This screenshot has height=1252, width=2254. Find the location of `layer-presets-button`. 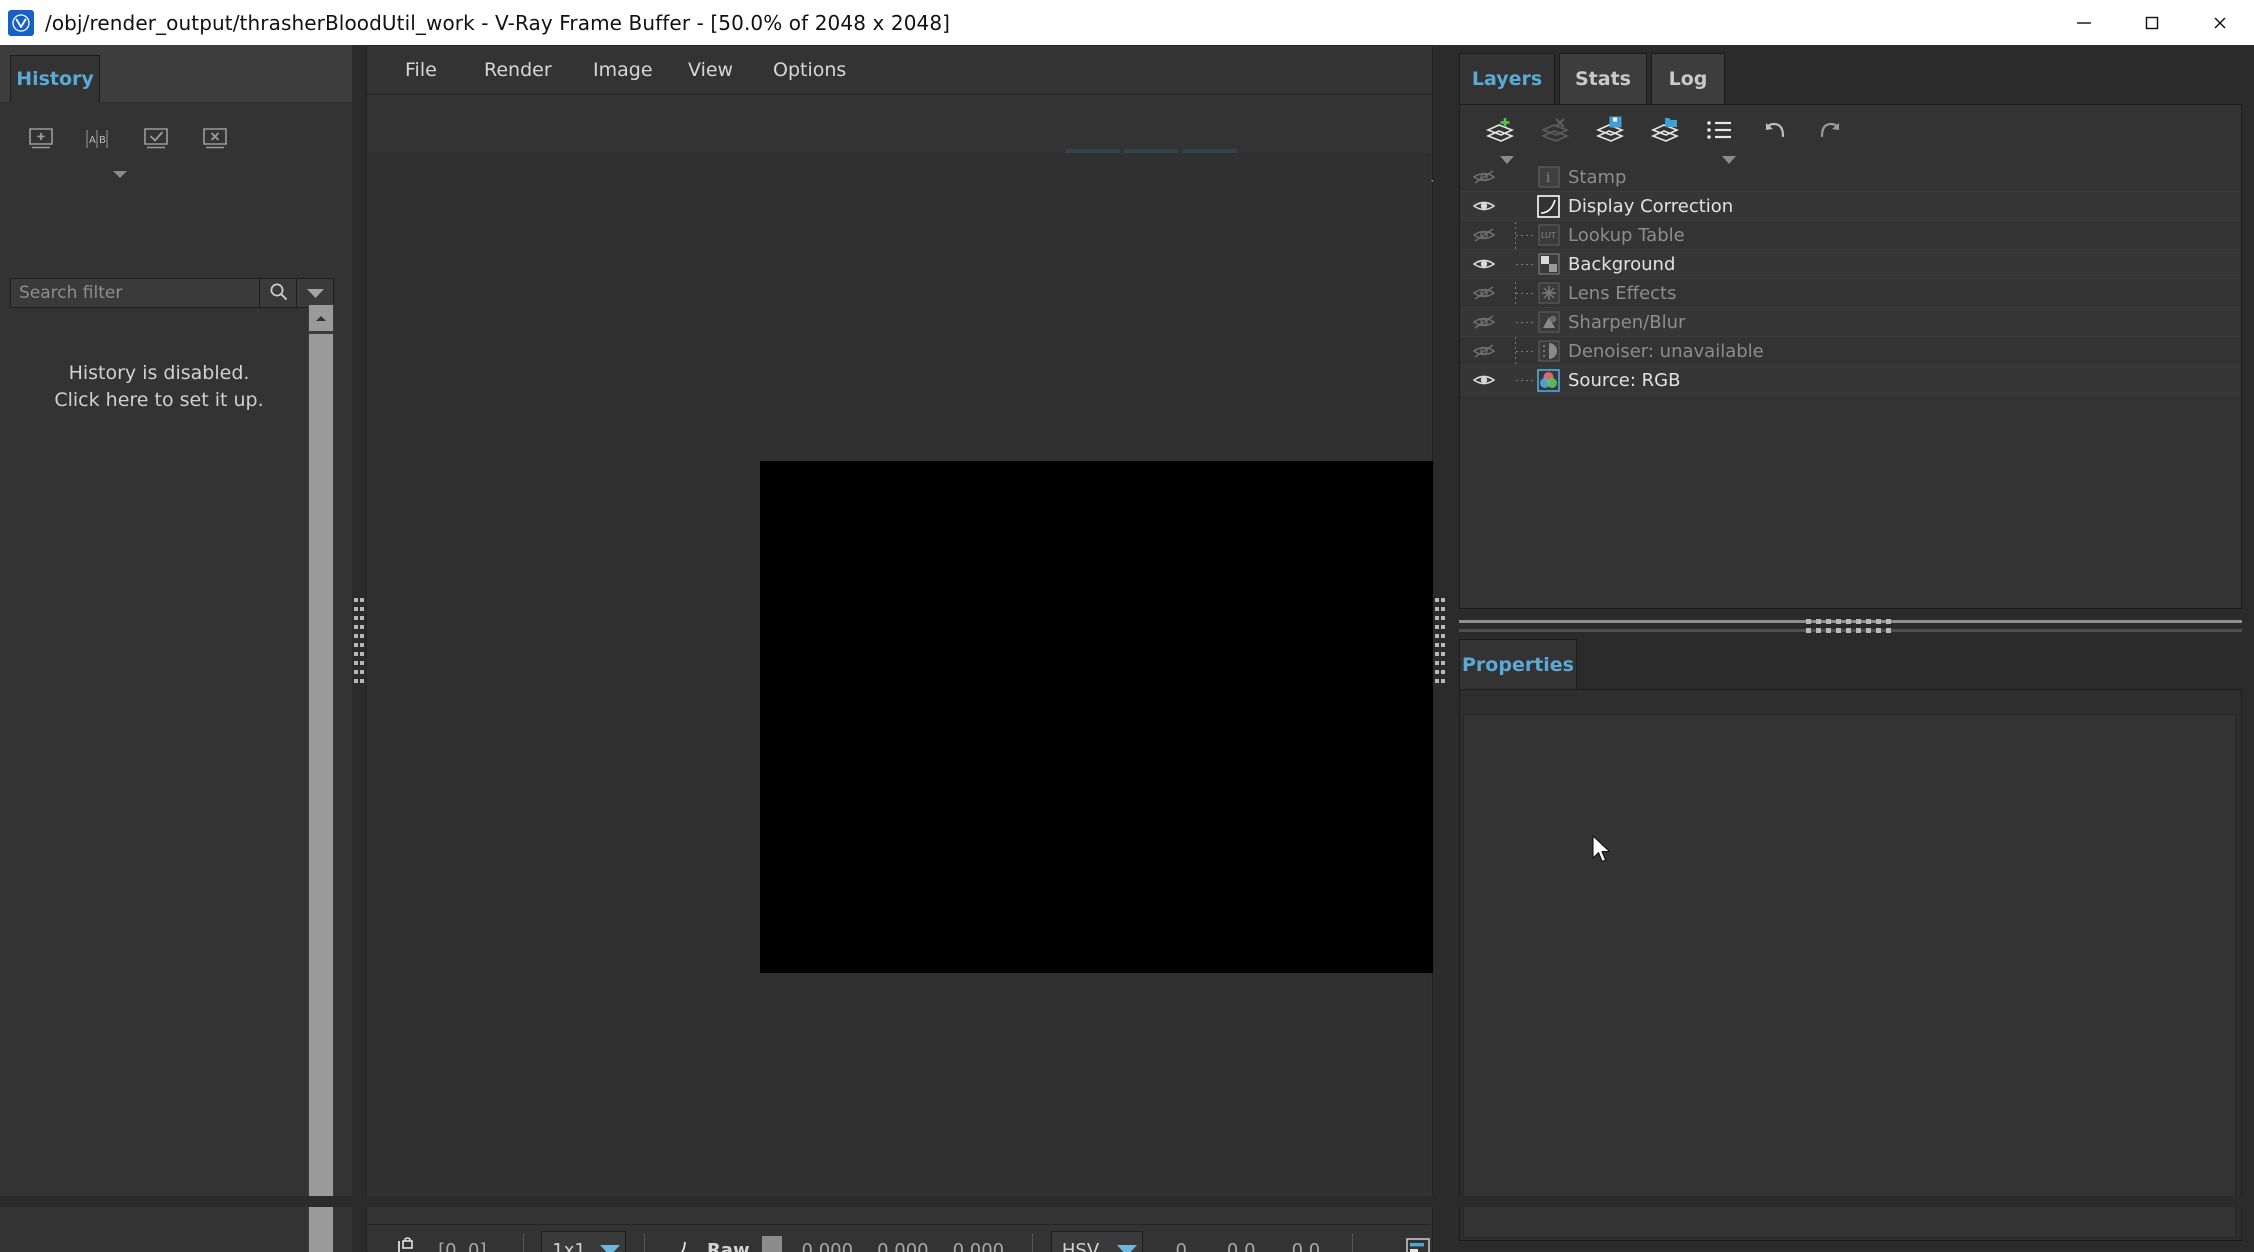

layer-presets-button is located at coordinates (1720, 132).